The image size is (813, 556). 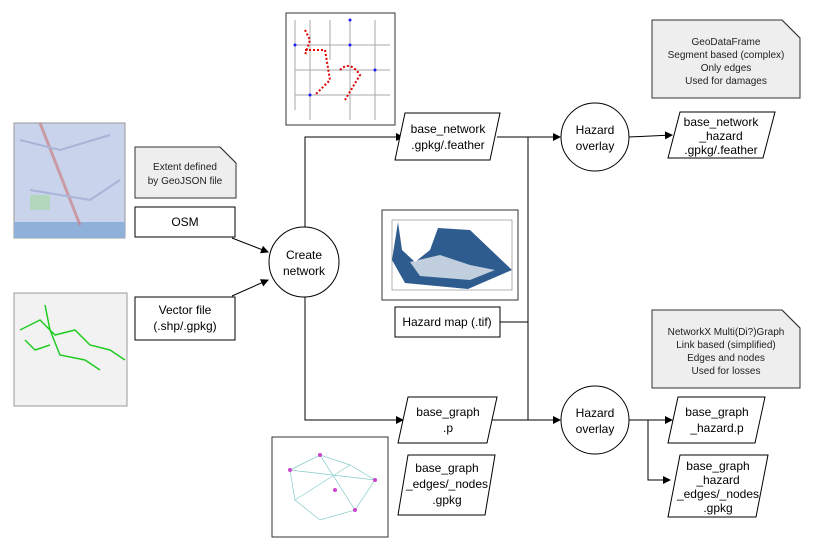 What do you see at coordinates (726, 332) in the screenshot?
I see `note-line: NetworkX Multi(Di?)Graph` at bounding box center [726, 332].